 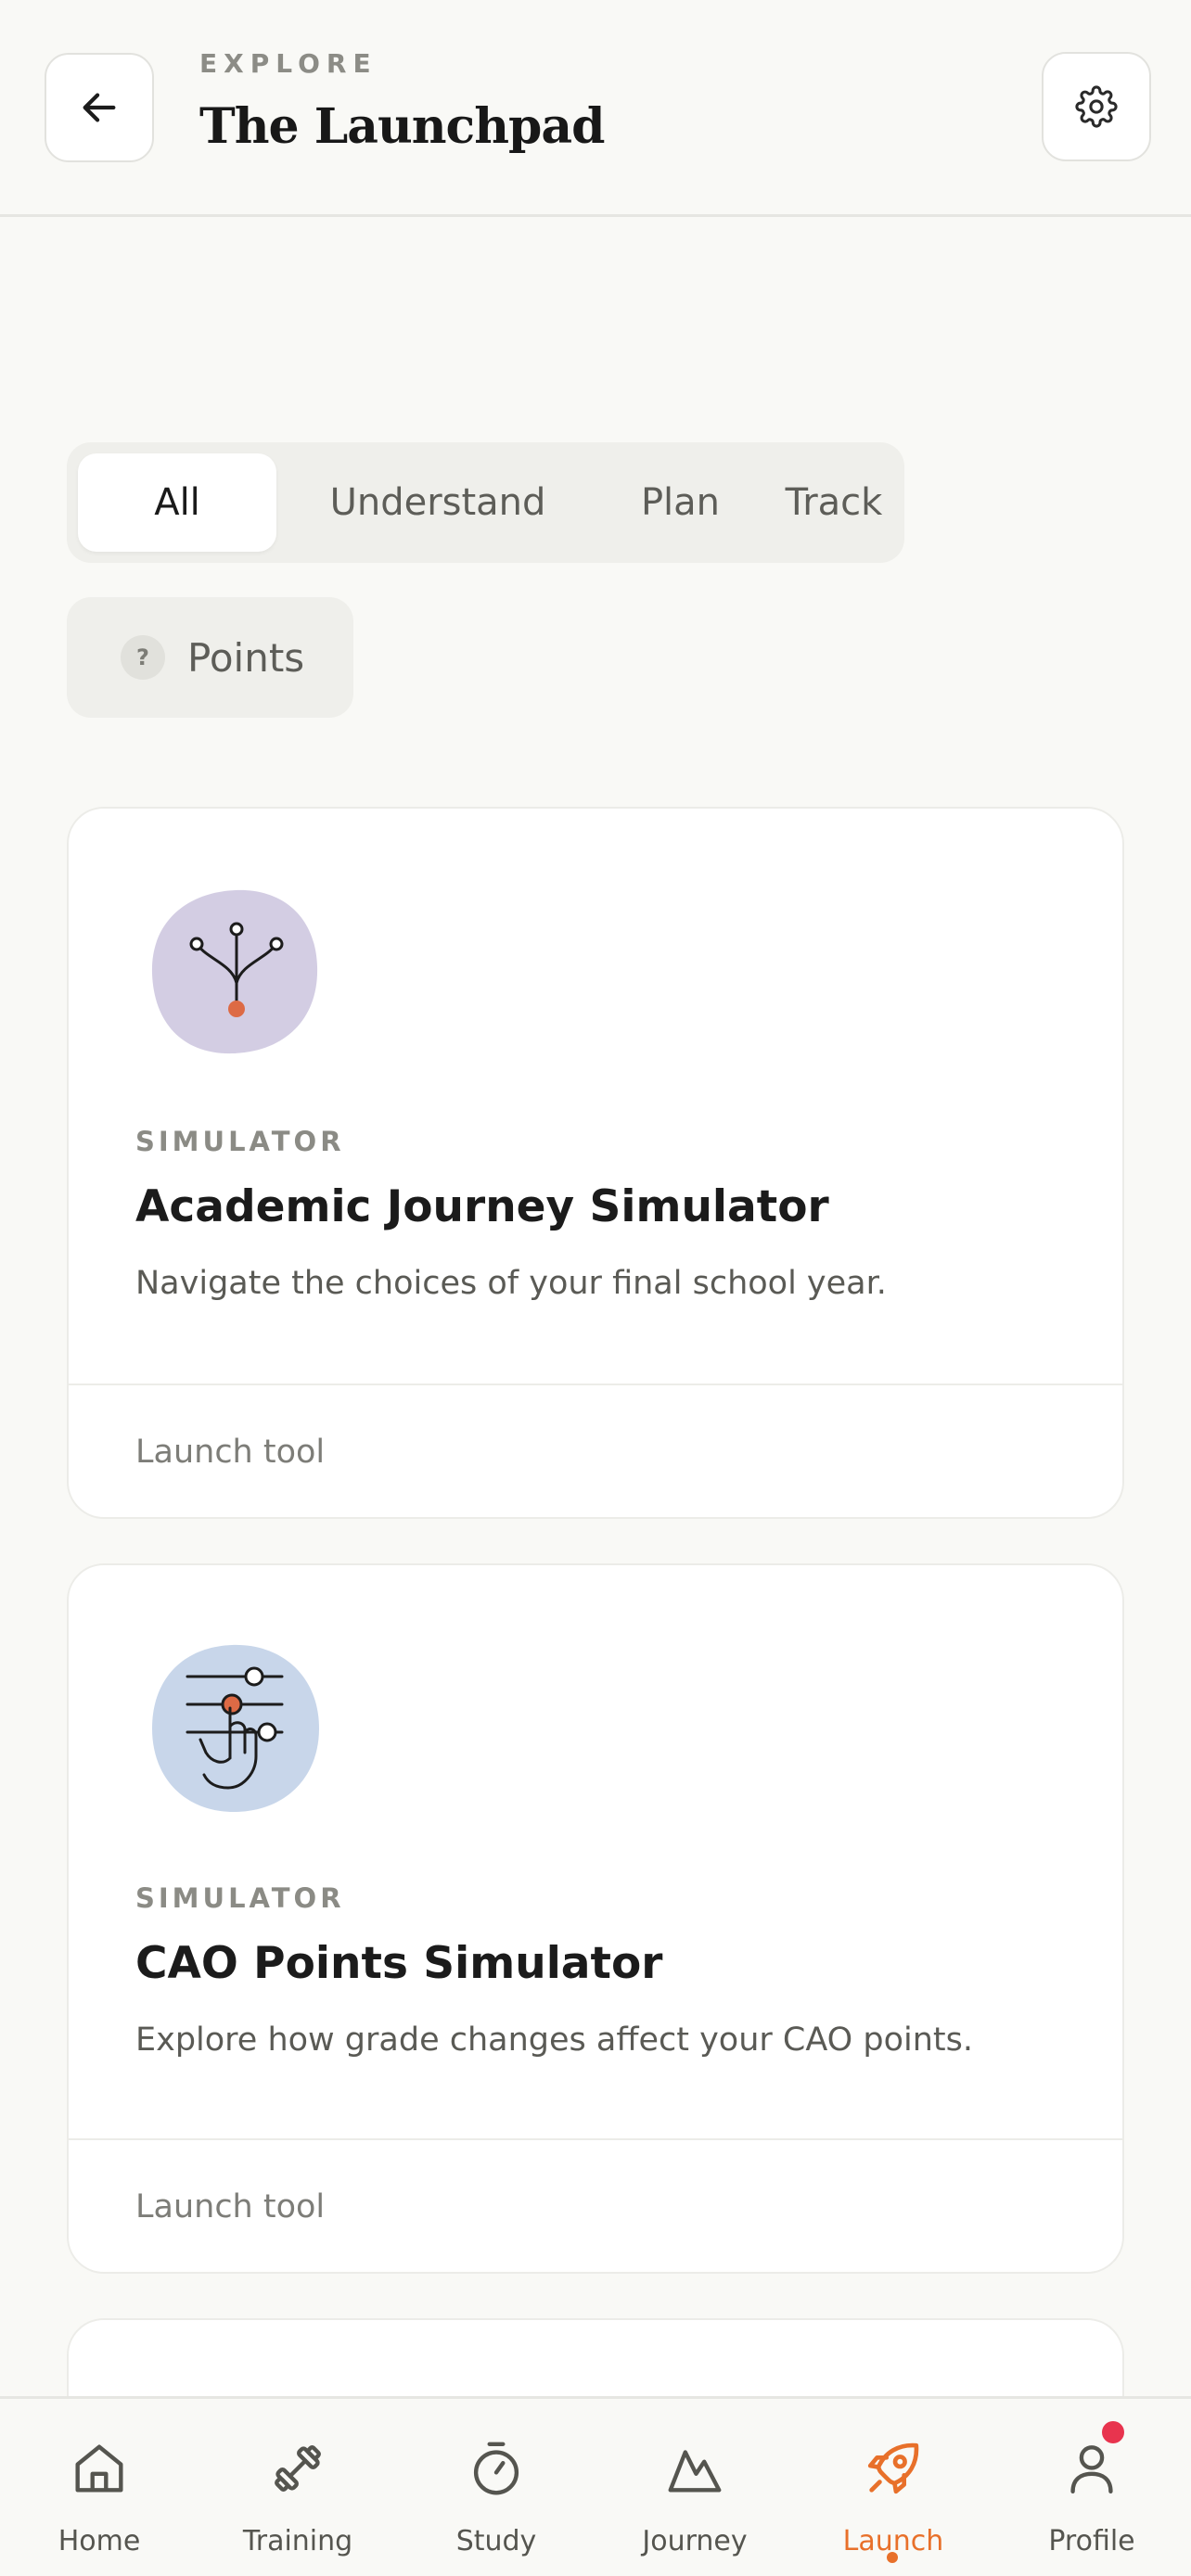 I want to click on active-tab-indicator, so click(x=892, y=2557).